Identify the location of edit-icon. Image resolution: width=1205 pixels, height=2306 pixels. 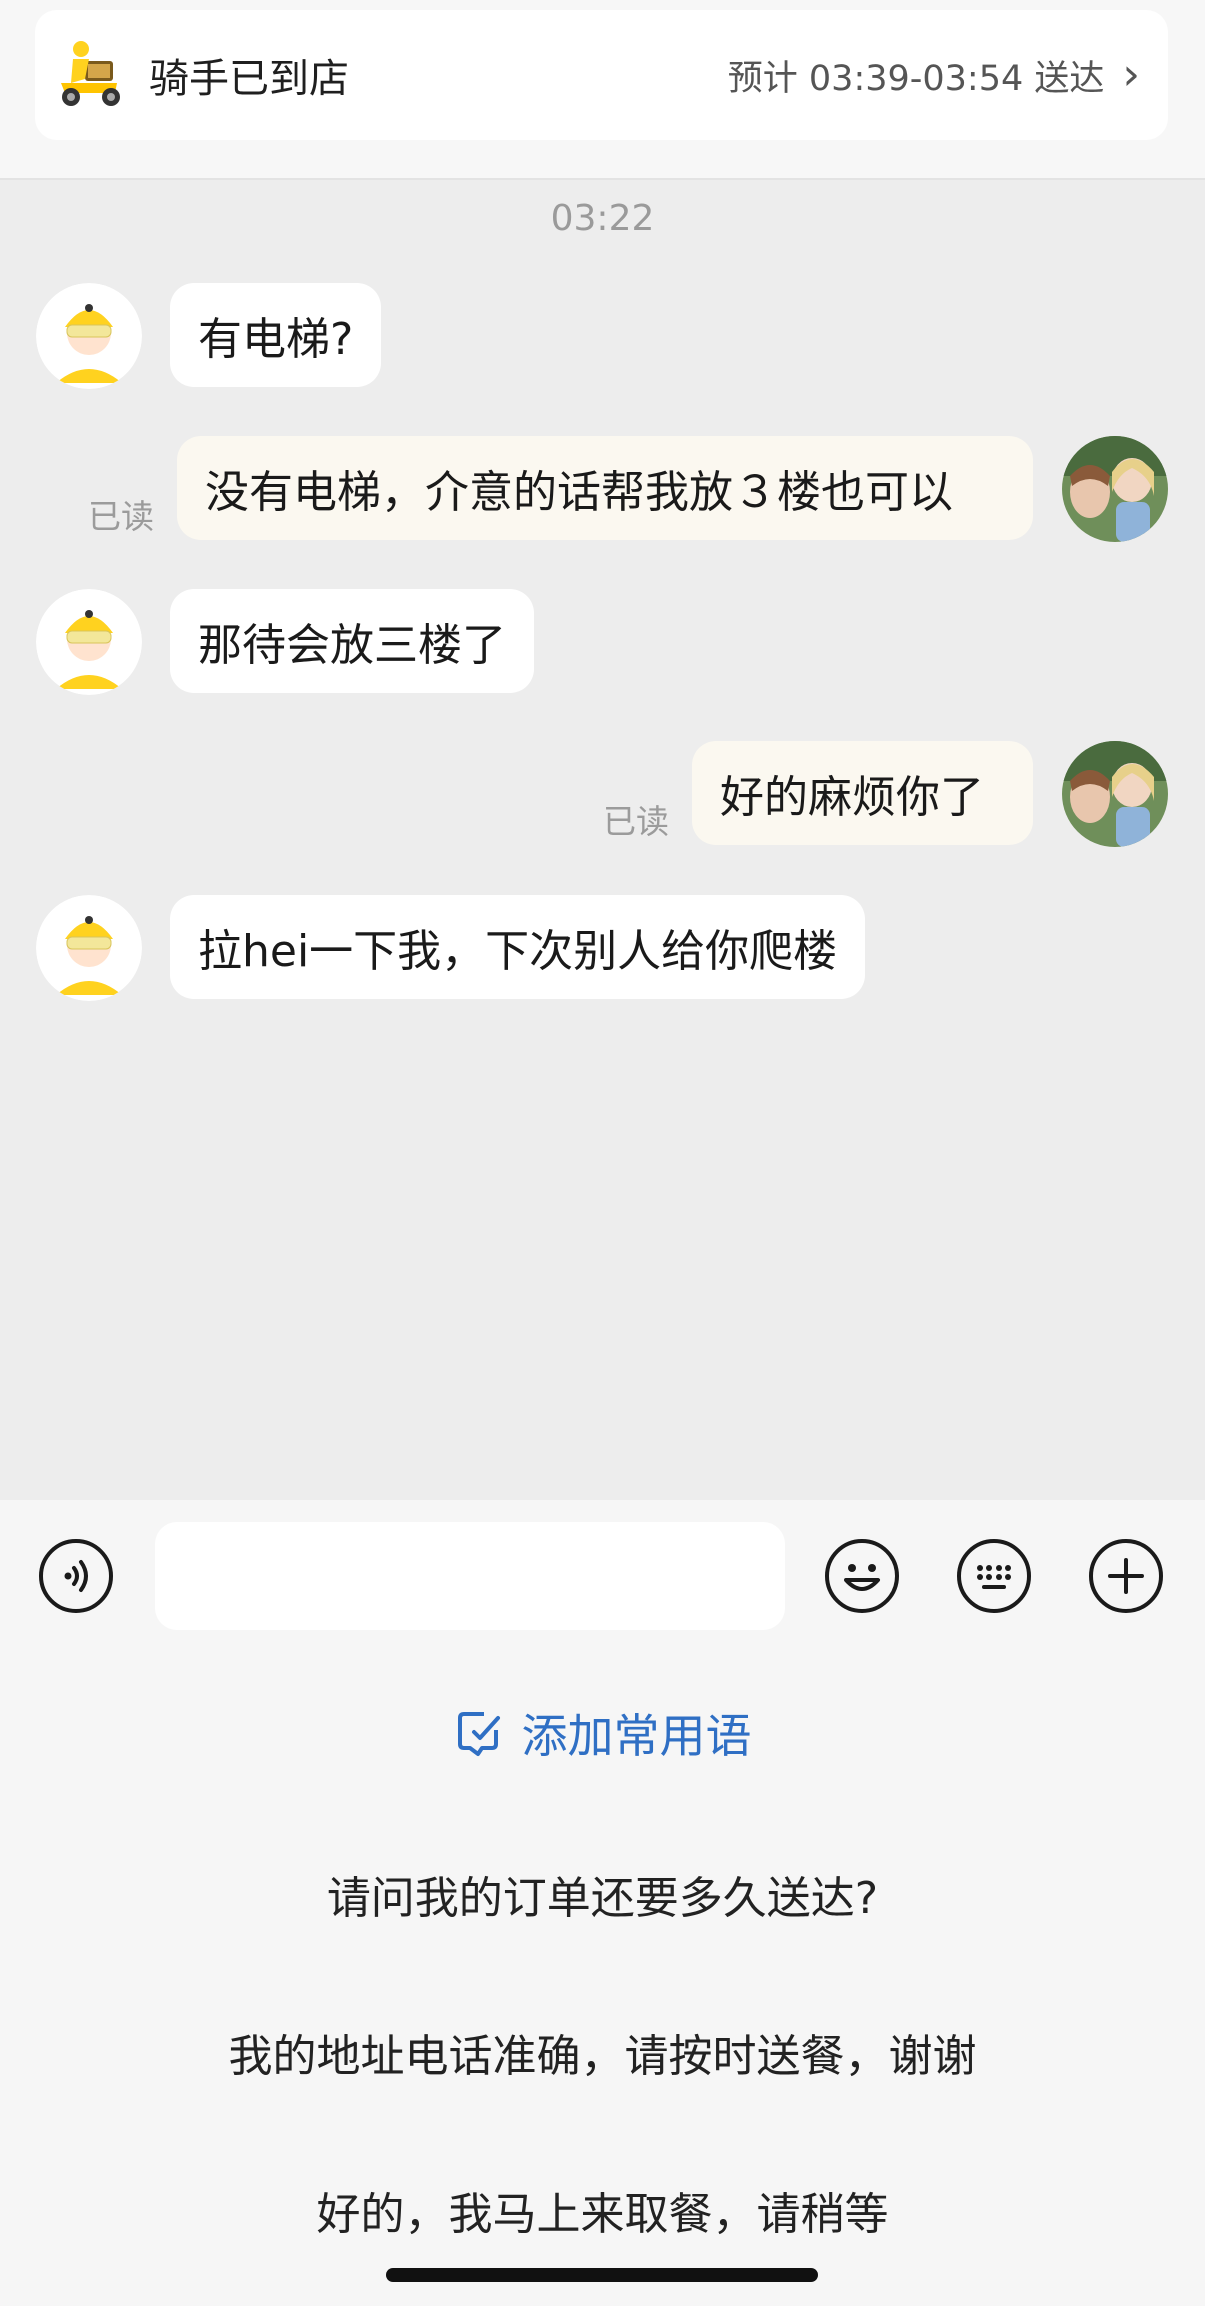
(478, 1734).